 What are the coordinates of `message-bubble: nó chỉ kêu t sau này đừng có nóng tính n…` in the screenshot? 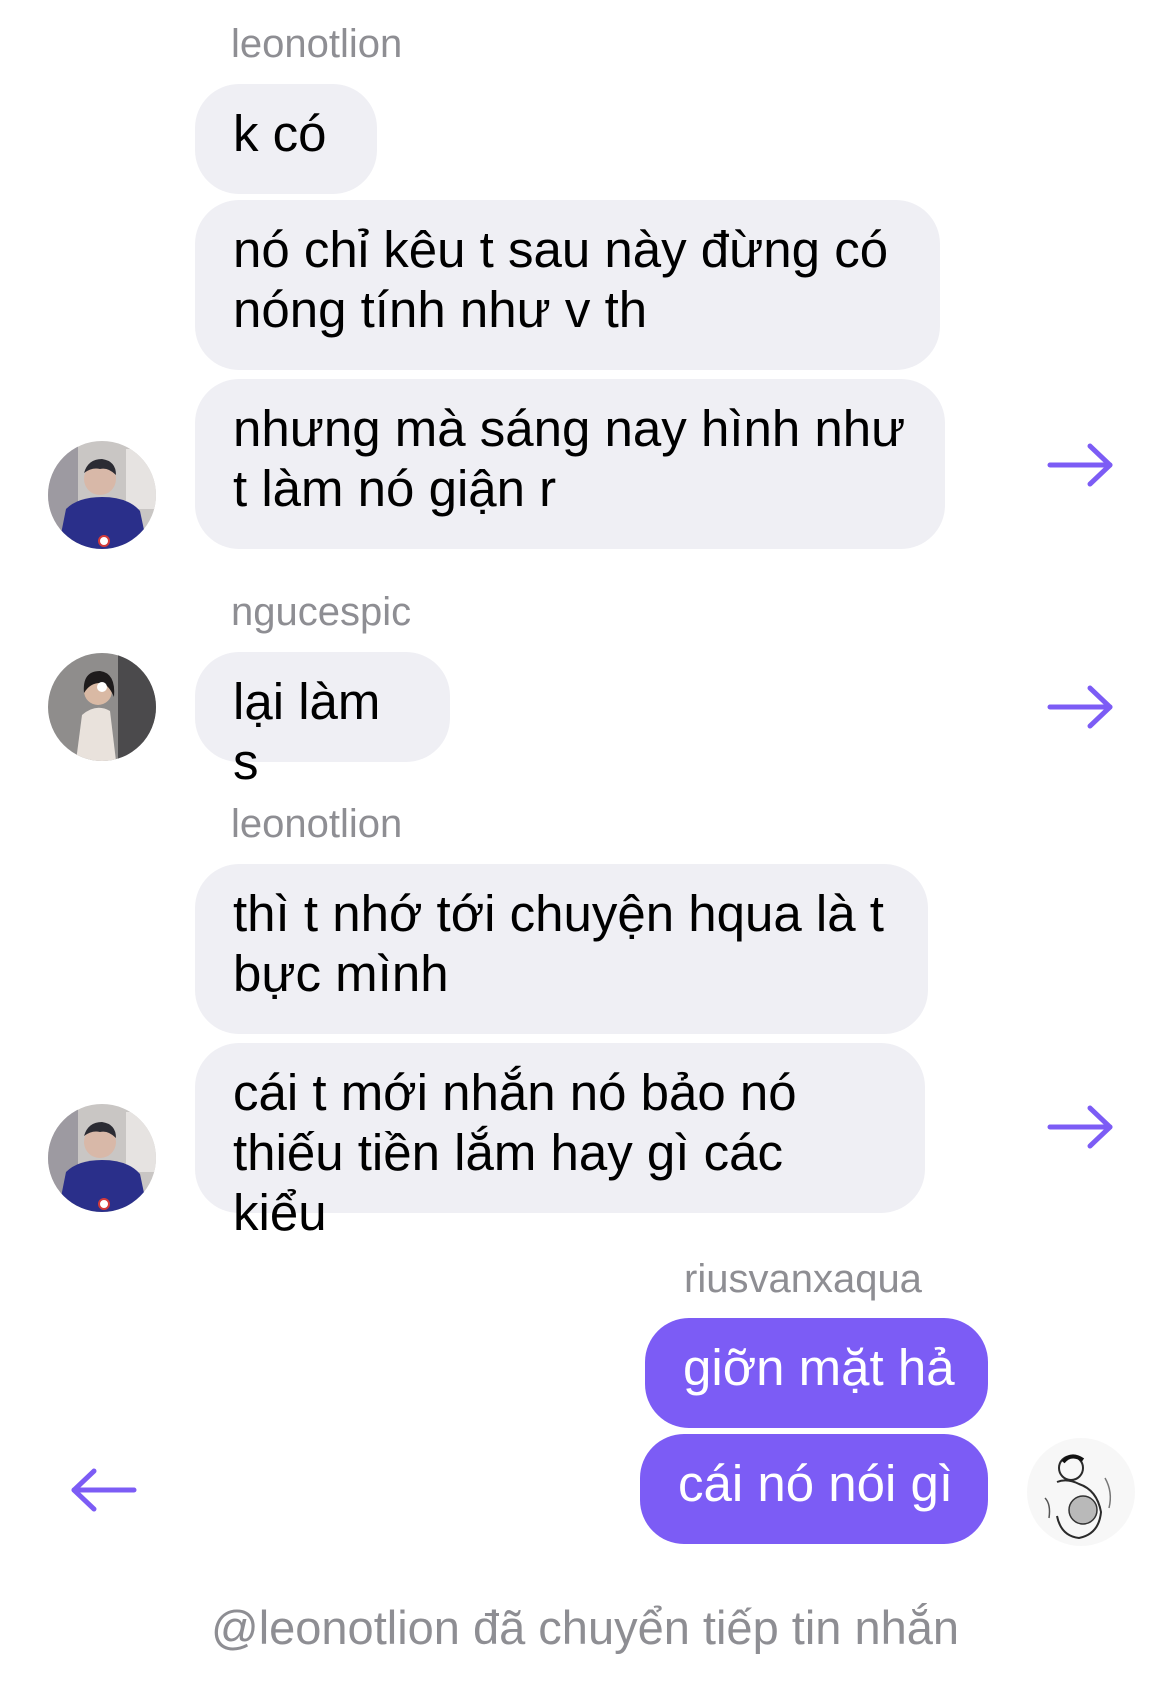 It's located at (567, 285).